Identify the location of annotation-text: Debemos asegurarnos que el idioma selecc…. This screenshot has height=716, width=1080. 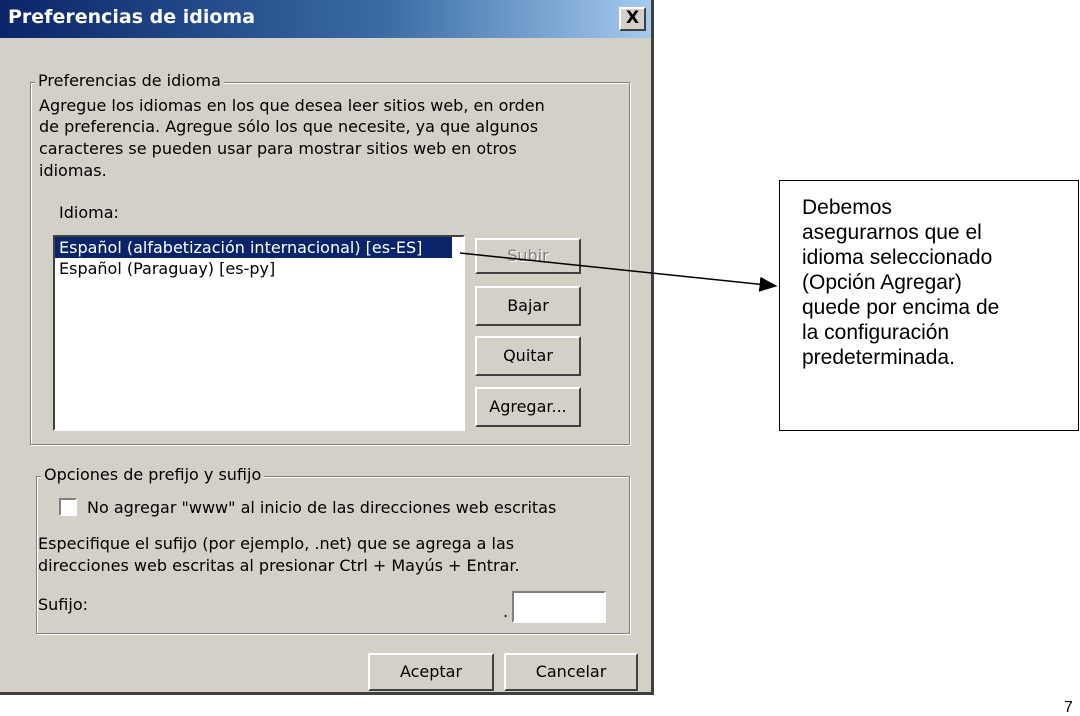
(932, 282).